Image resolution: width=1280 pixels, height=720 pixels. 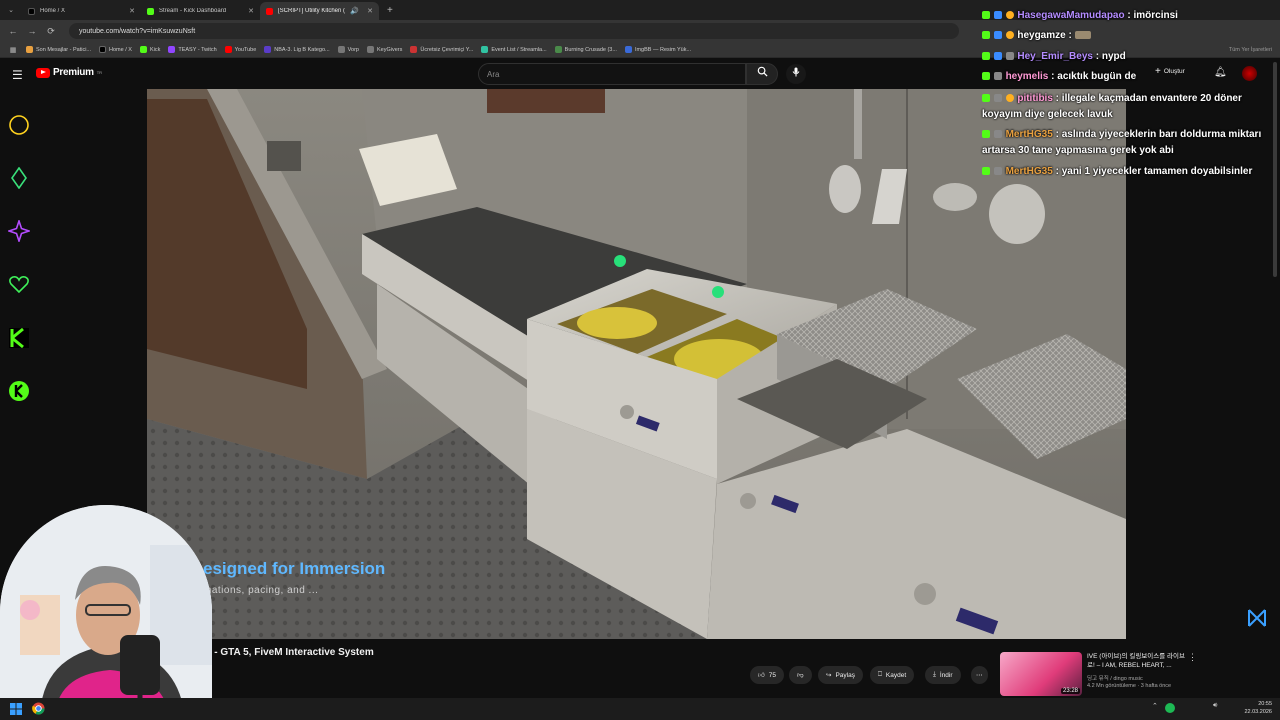 What do you see at coordinates (943, 675) in the screenshot?
I see `download-button: ⤓ İndir` at bounding box center [943, 675].